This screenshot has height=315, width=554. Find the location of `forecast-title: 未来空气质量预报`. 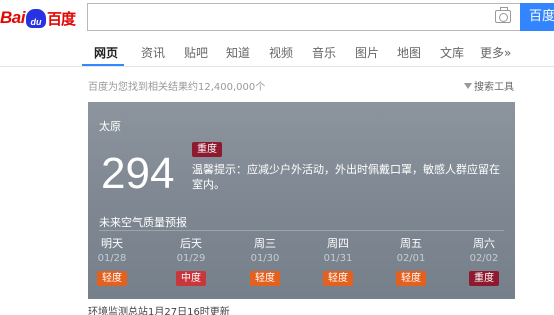

forecast-title: 未来空气质量预报 is located at coordinates (143, 222).